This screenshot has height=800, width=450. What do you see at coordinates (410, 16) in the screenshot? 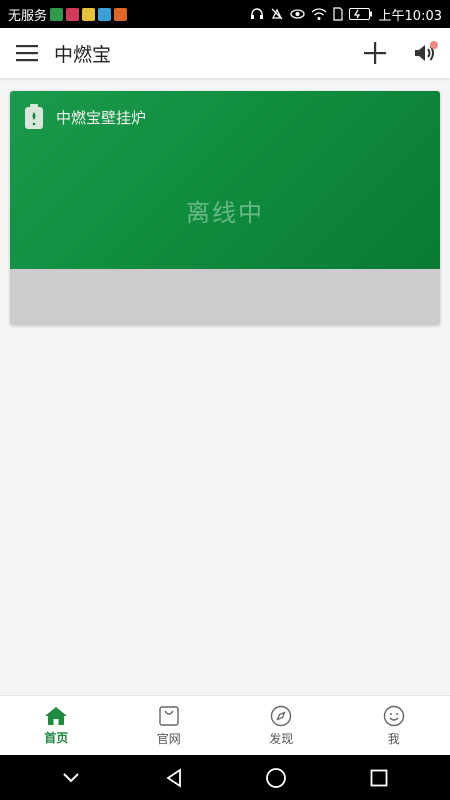
I see `clock-text: 上午10:03` at bounding box center [410, 16].